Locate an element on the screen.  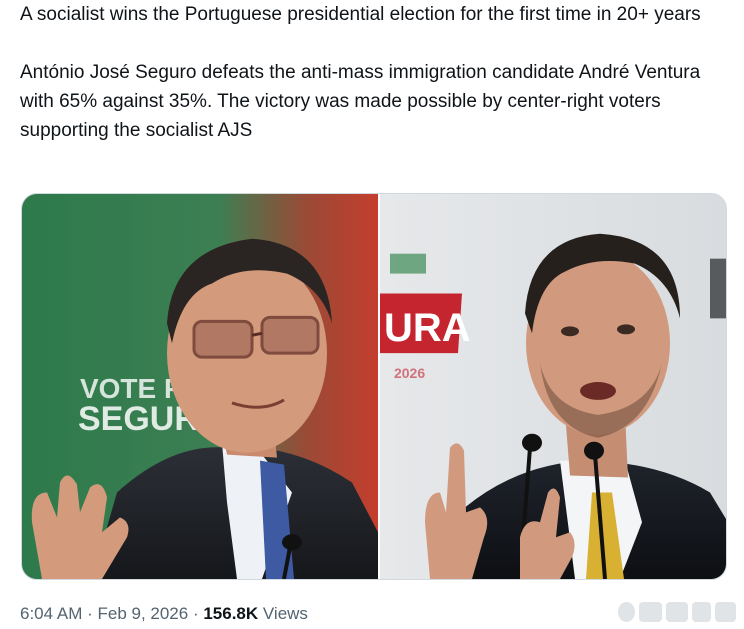
watermark-logo is located at coordinates (677, 612).